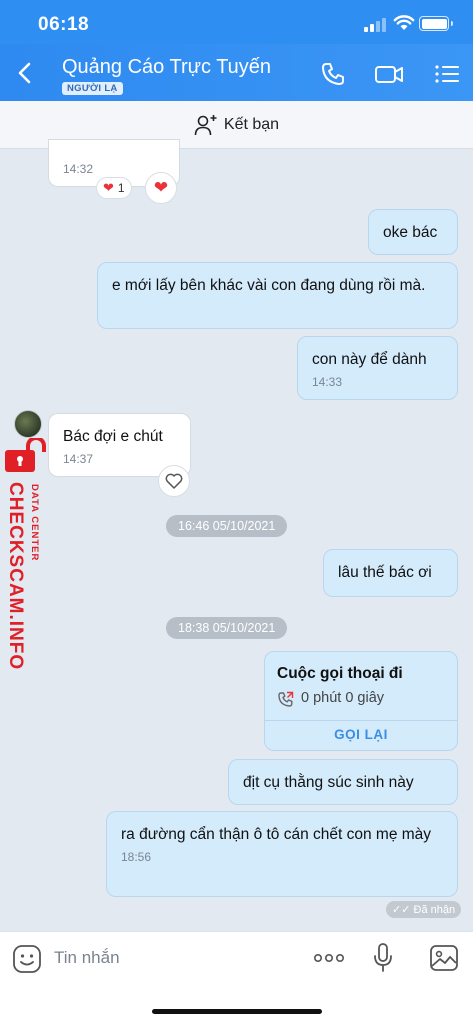 The image size is (473, 1024). I want to click on home-indicator, so click(237, 1011).